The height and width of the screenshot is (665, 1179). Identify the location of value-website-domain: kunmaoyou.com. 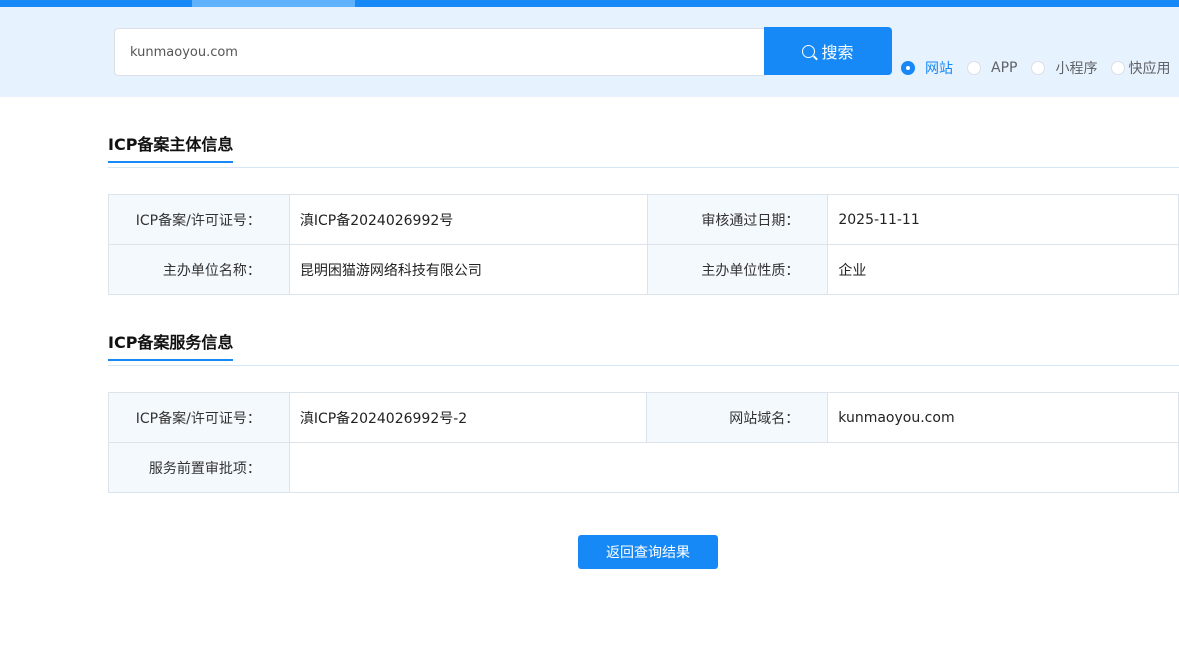
(1003, 417).